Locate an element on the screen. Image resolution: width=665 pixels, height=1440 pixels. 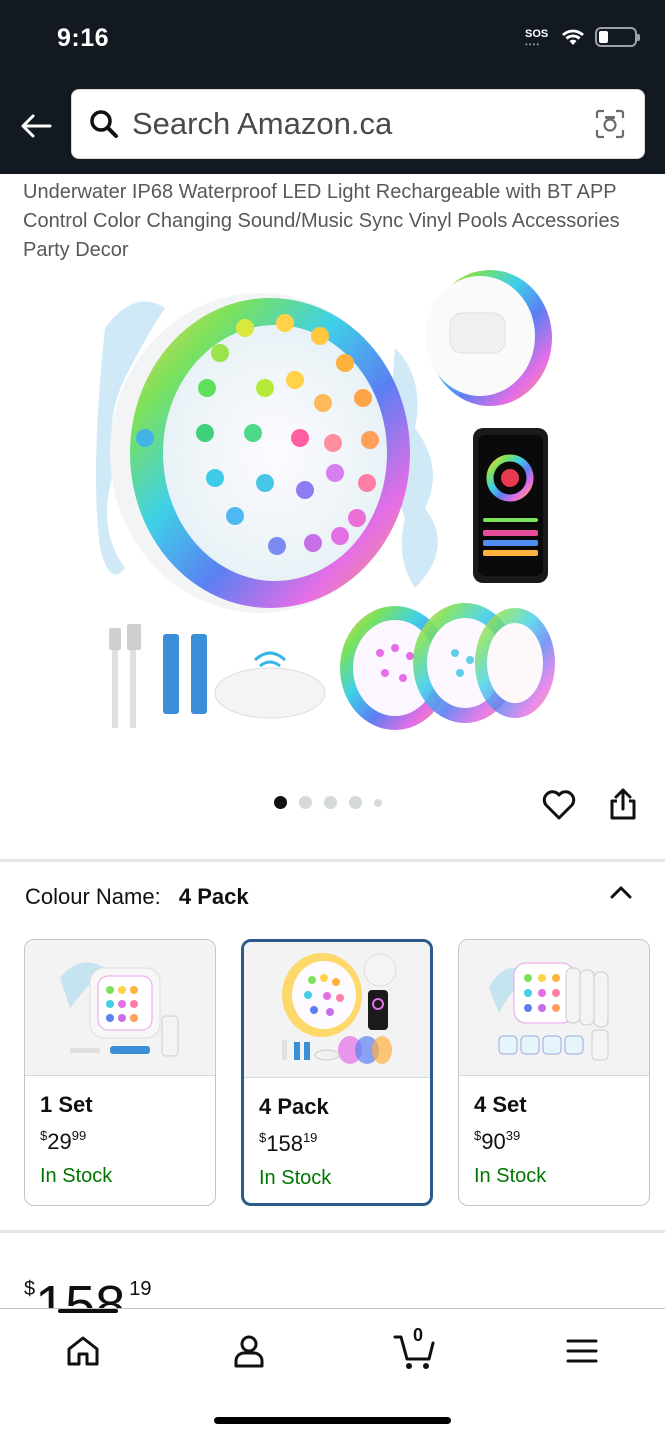
sos-label: SOS is located at coordinates (537, 34).